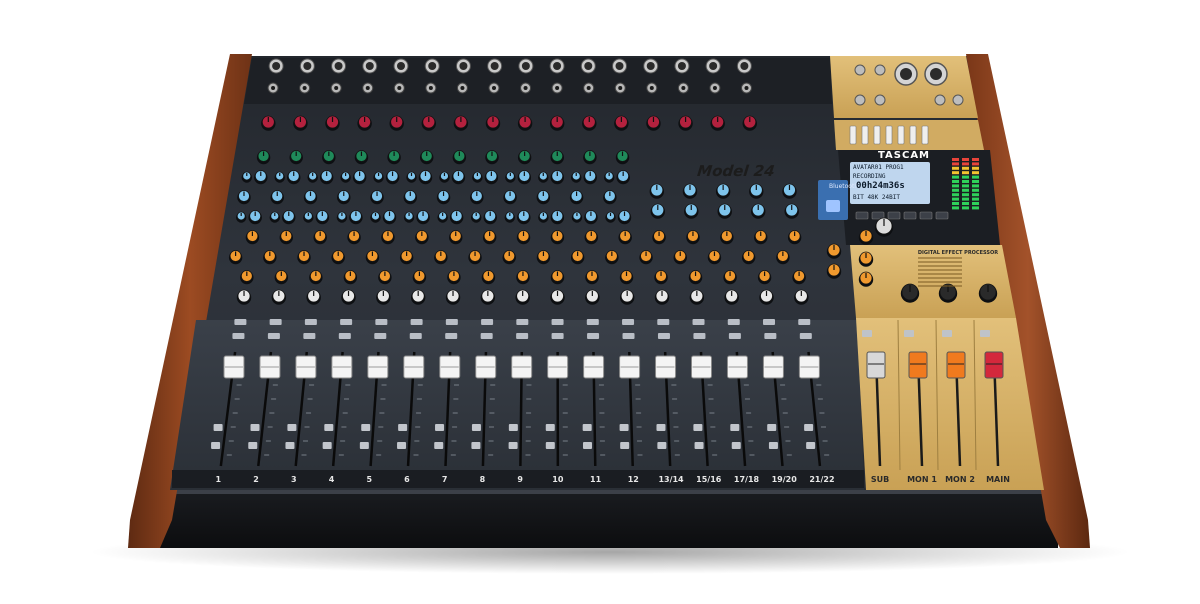 This screenshot has height=604, width=1200. I want to click on meter-segment, so click(955, 177).